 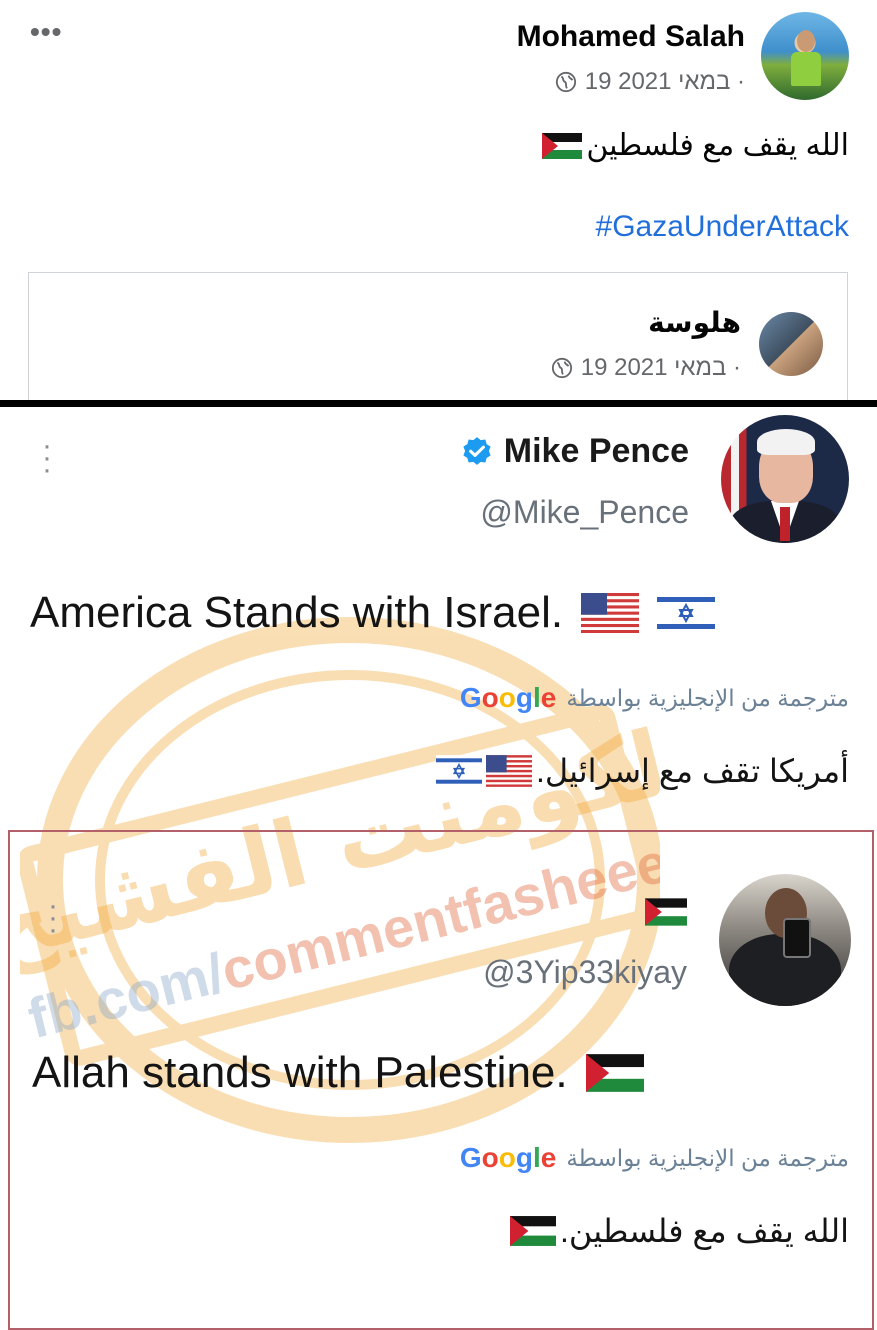 I want to click on hashtag-link: #GazaUnderAttack, so click(x=722, y=227).